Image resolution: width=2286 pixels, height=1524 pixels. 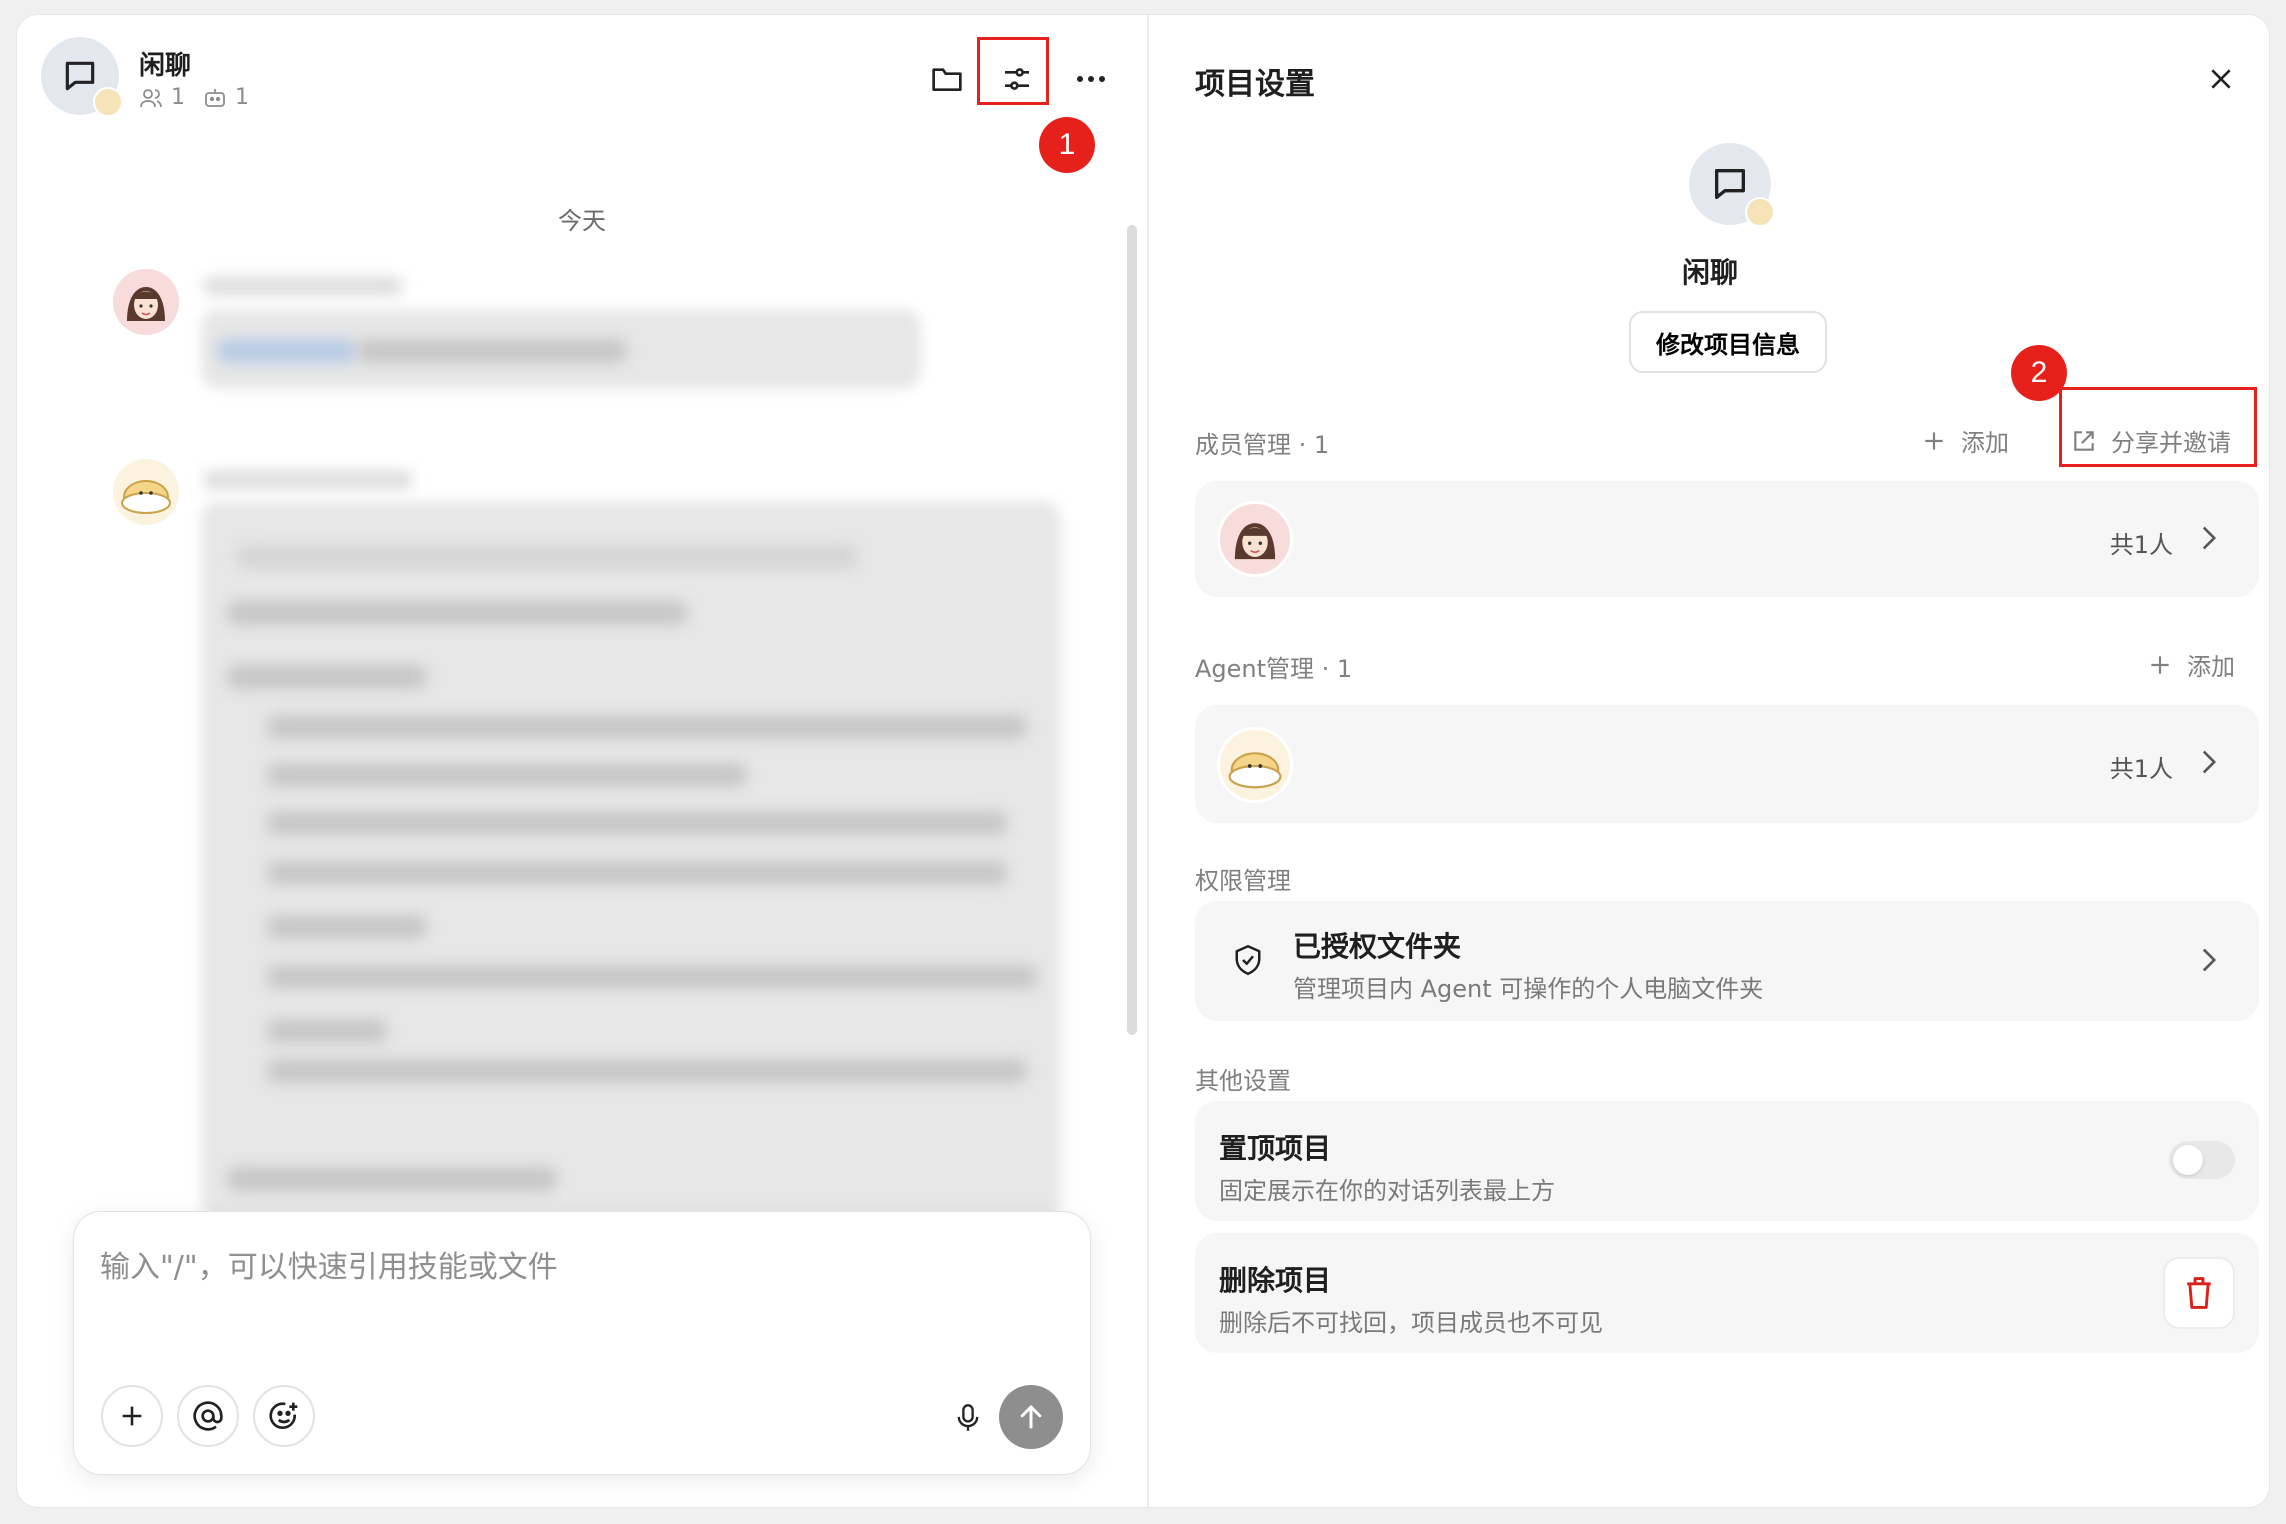 What do you see at coordinates (242, 97) in the screenshot?
I see `agent-count: 1` at bounding box center [242, 97].